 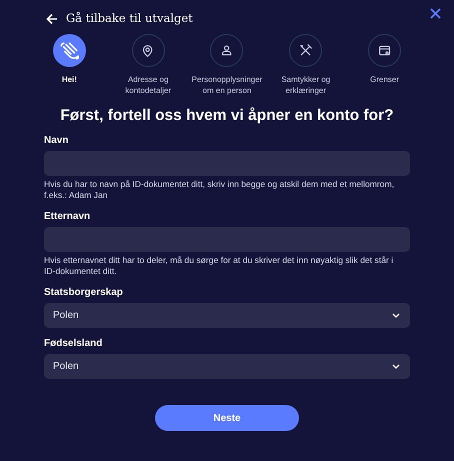 What do you see at coordinates (74, 344) in the screenshot?
I see `field-label: Fødselsland` at bounding box center [74, 344].